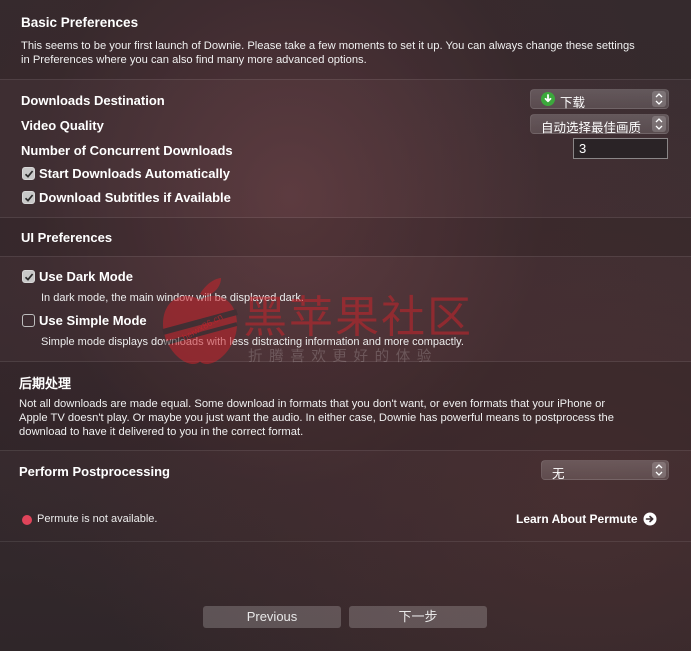 This screenshot has height=651, width=691. I want to click on ui-preferences-title: UI Preferences, so click(67, 237).